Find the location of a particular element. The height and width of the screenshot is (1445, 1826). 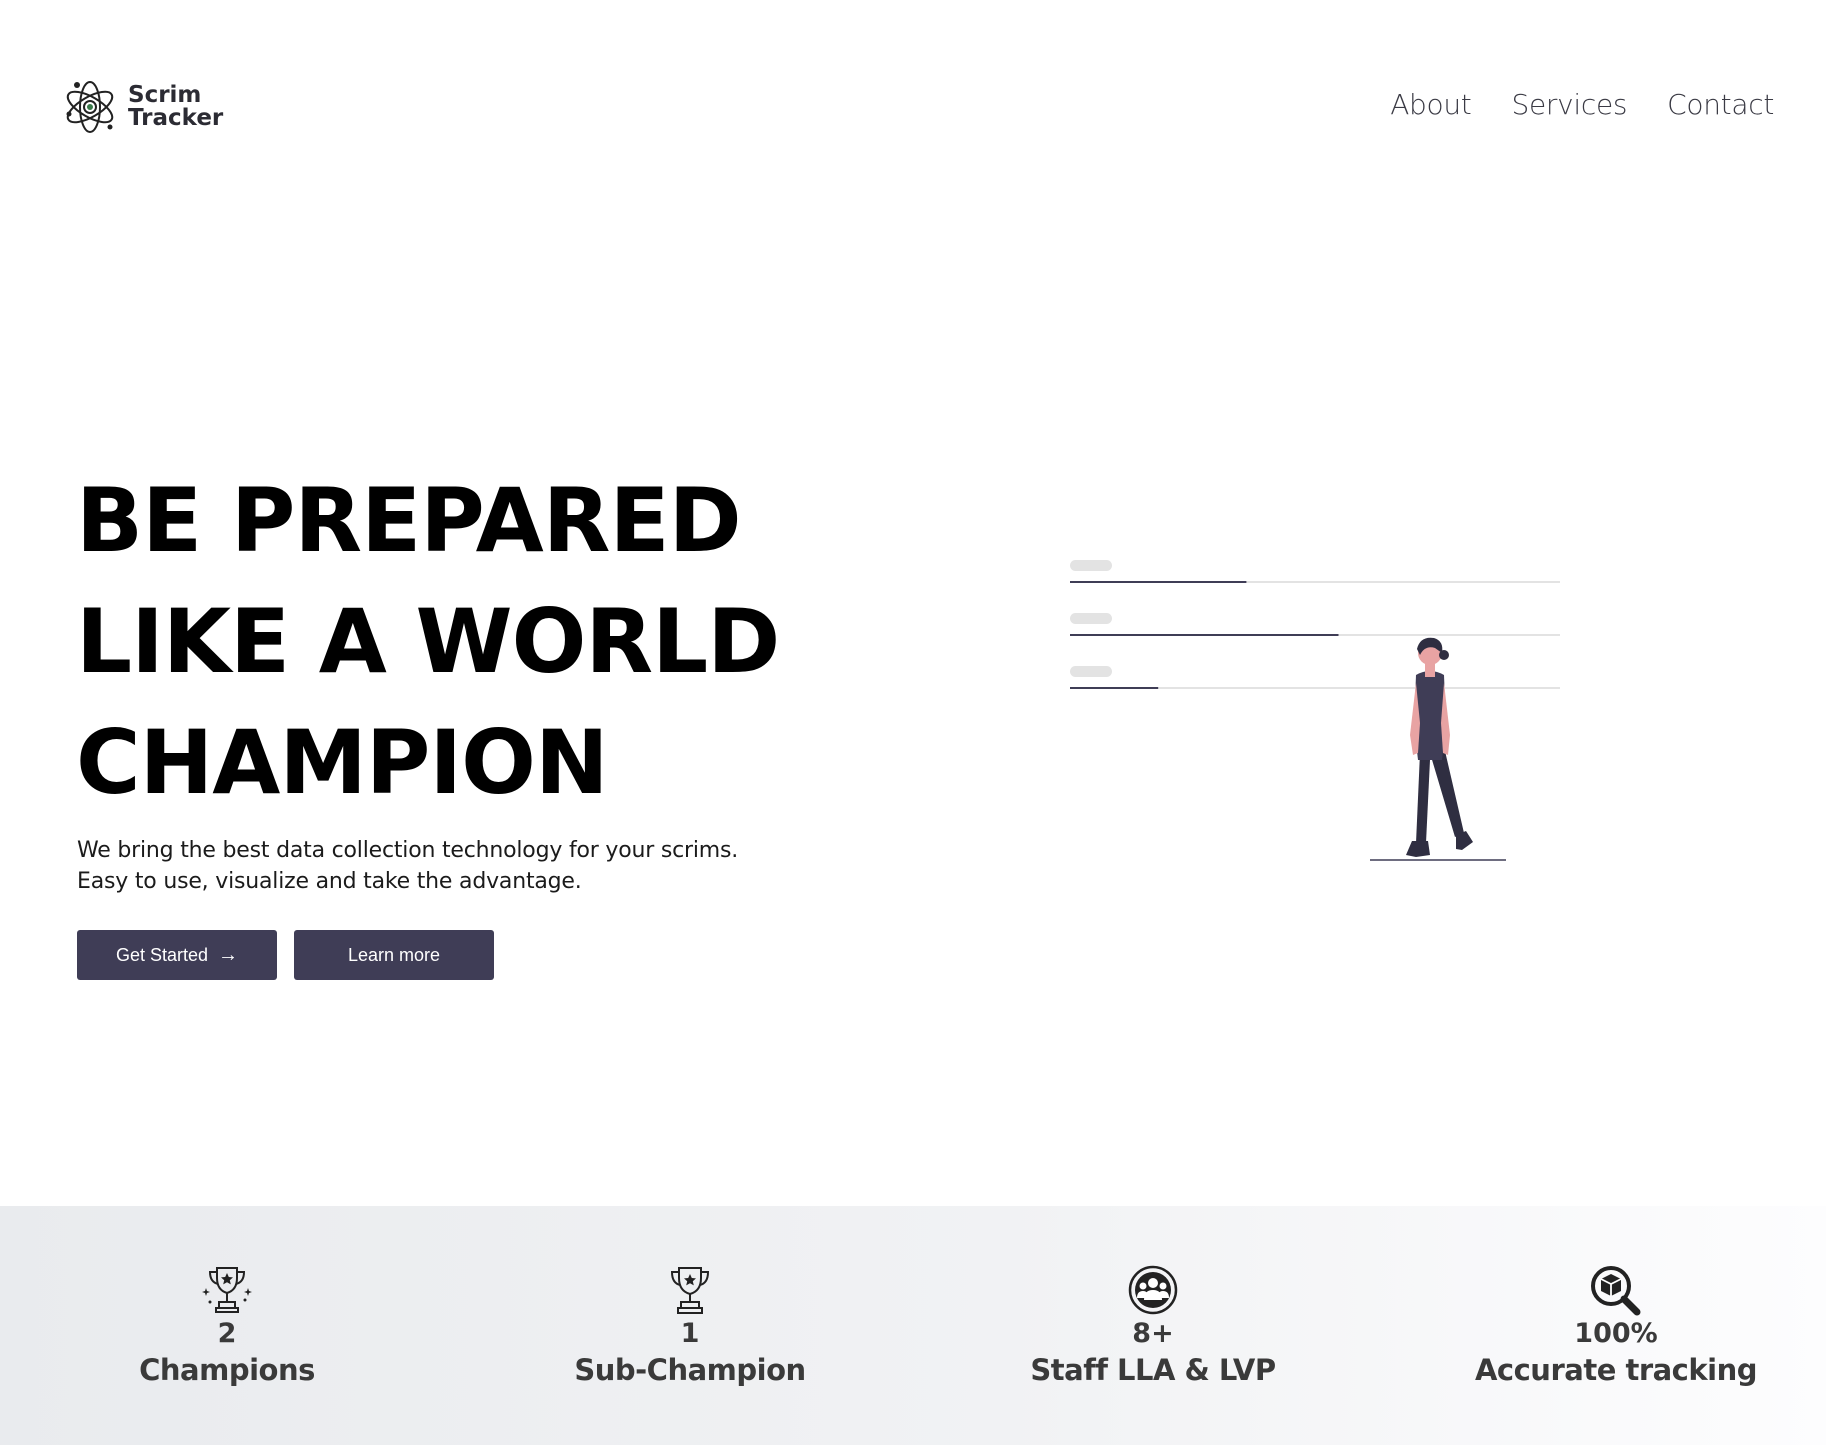

learn-more-button: Learn more is located at coordinates (394, 955).